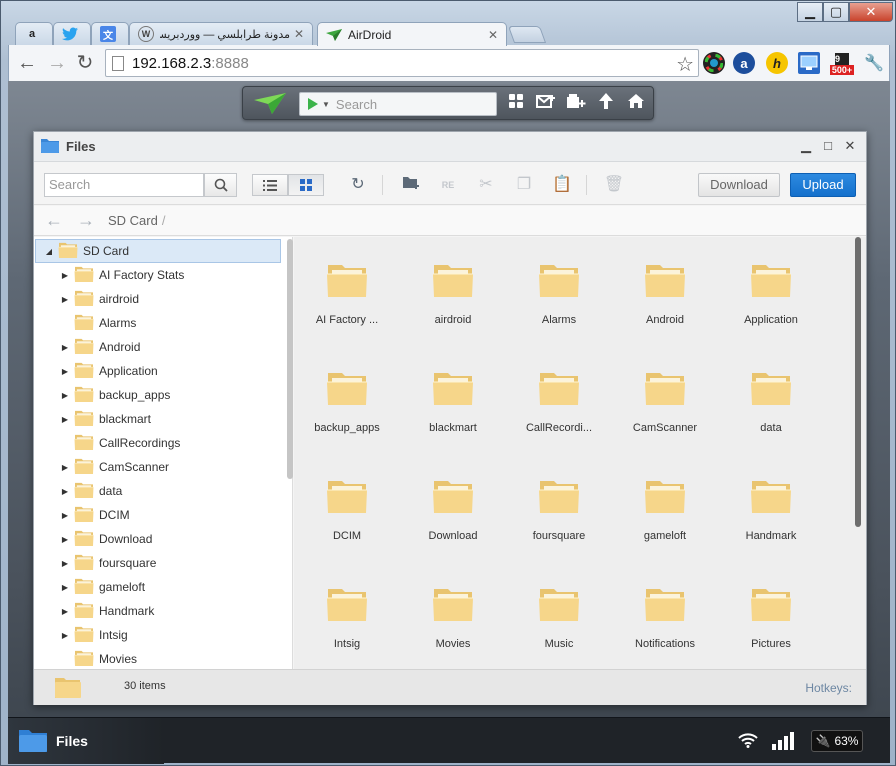  I want to click on tree-item-sd-card: ◢ SD Card, so click(158, 251).